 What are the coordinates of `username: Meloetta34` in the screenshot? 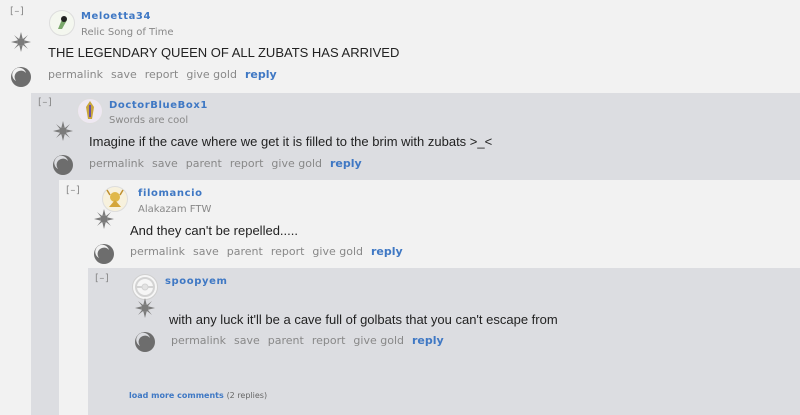 It's located at (116, 16).